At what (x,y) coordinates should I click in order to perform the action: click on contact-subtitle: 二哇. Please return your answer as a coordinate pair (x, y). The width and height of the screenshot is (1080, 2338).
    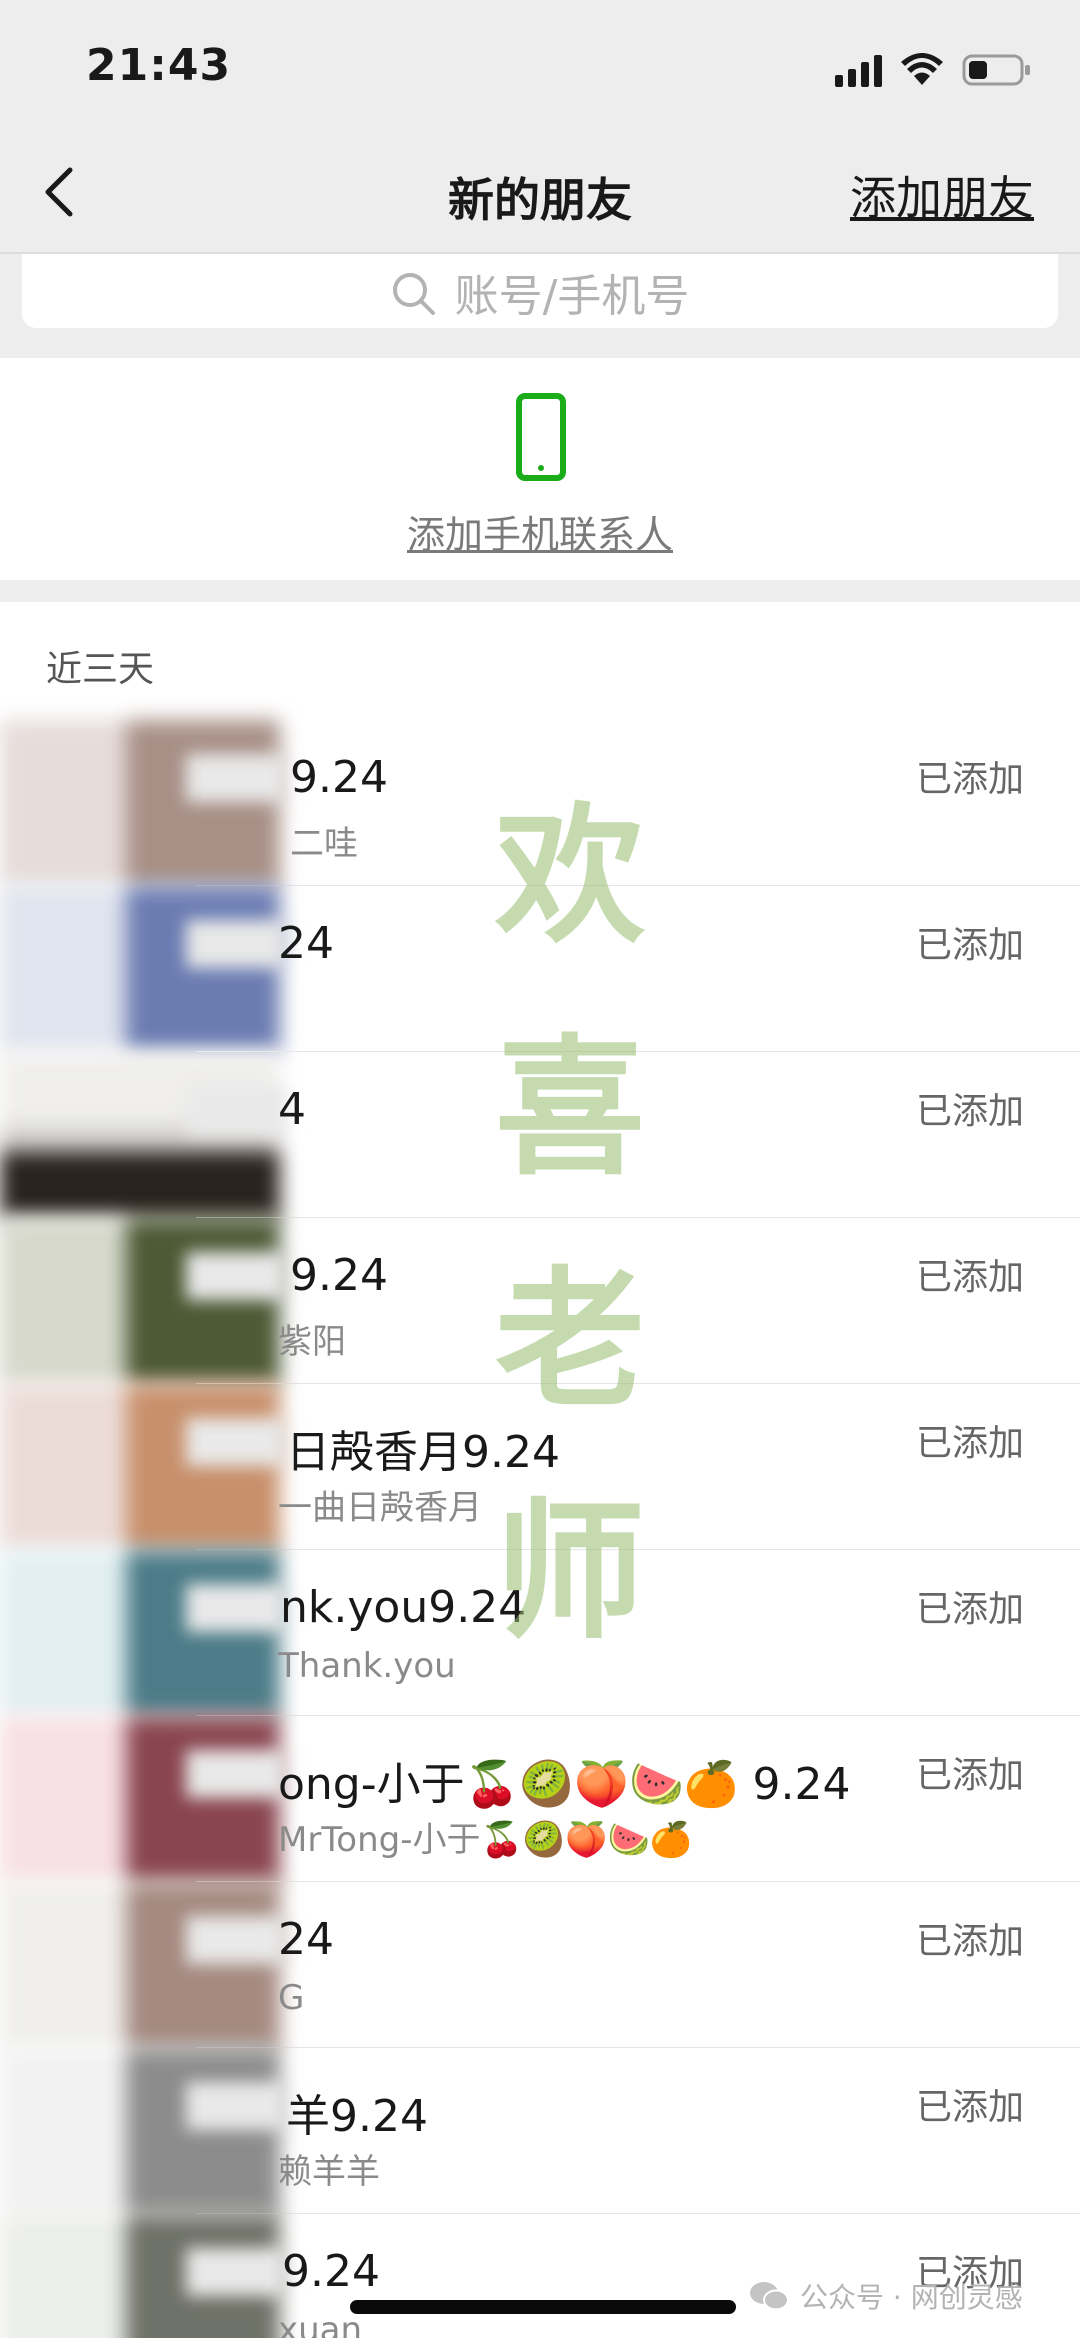
    Looking at the image, I should click on (324, 844).